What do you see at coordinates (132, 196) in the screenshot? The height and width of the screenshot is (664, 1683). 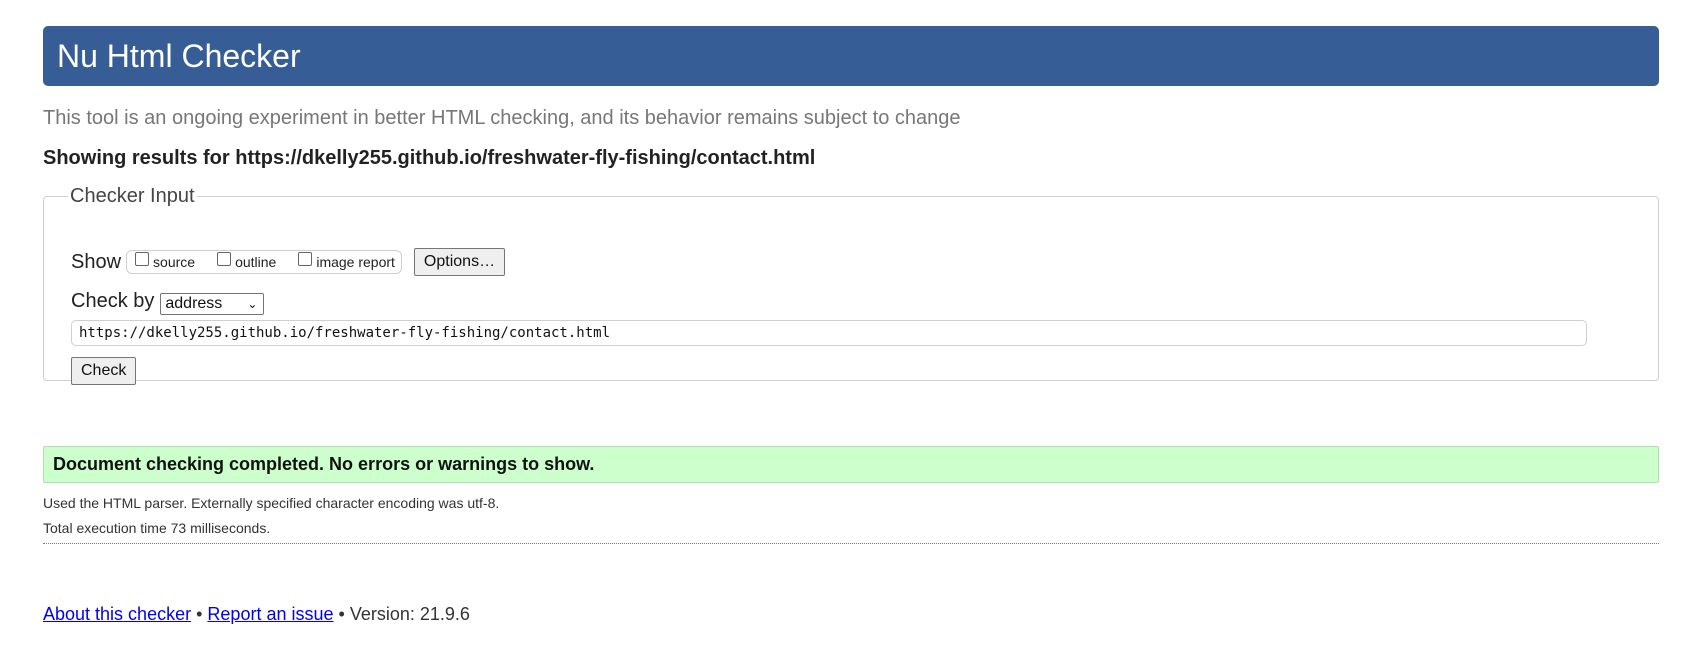 I see `checker-input-legend: Checker Input` at bounding box center [132, 196].